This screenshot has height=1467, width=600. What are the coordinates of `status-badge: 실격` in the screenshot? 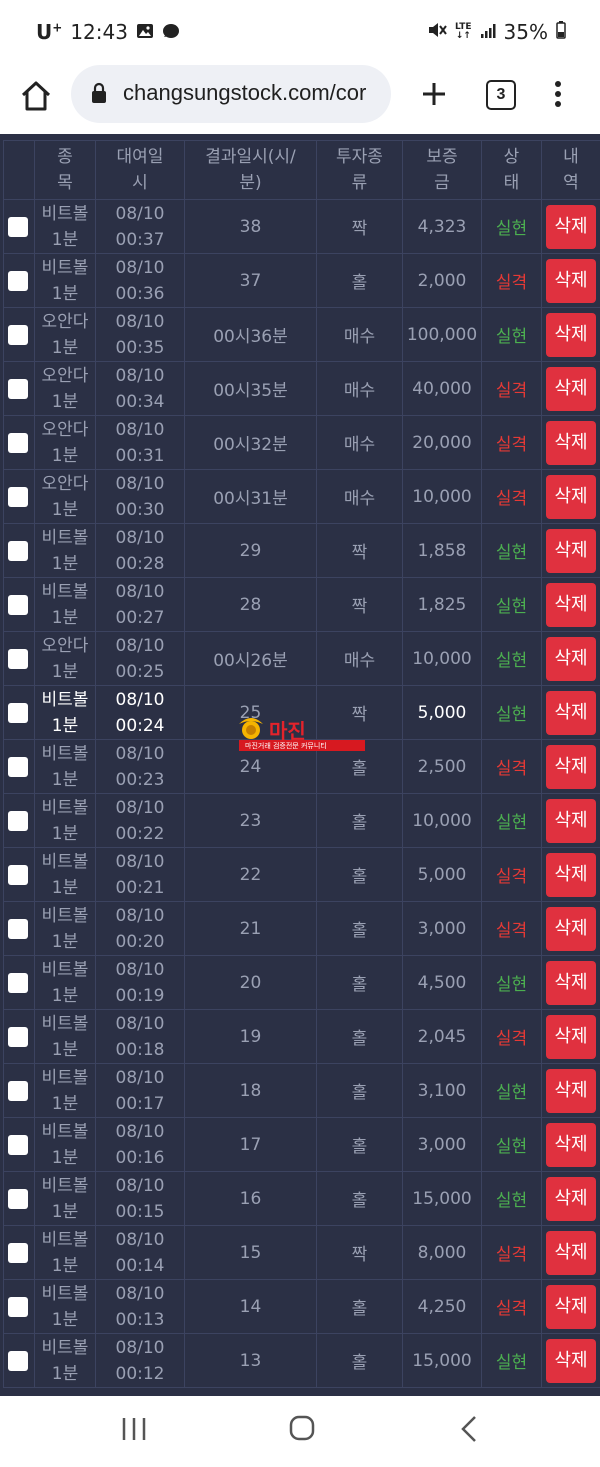 It's located at (511, 1036).